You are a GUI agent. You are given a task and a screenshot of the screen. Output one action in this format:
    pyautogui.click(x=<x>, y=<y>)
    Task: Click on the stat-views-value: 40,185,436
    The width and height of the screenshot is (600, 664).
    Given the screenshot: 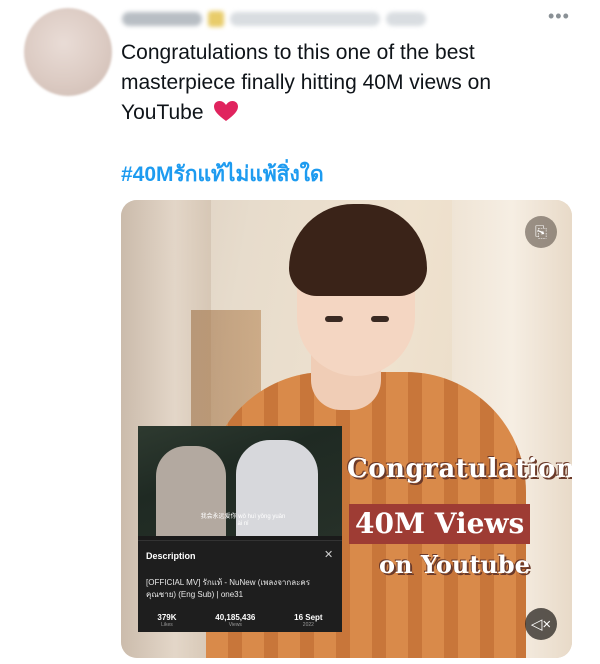 What is the action you would take?
    pyautogui.click(x=235, y=617)
    